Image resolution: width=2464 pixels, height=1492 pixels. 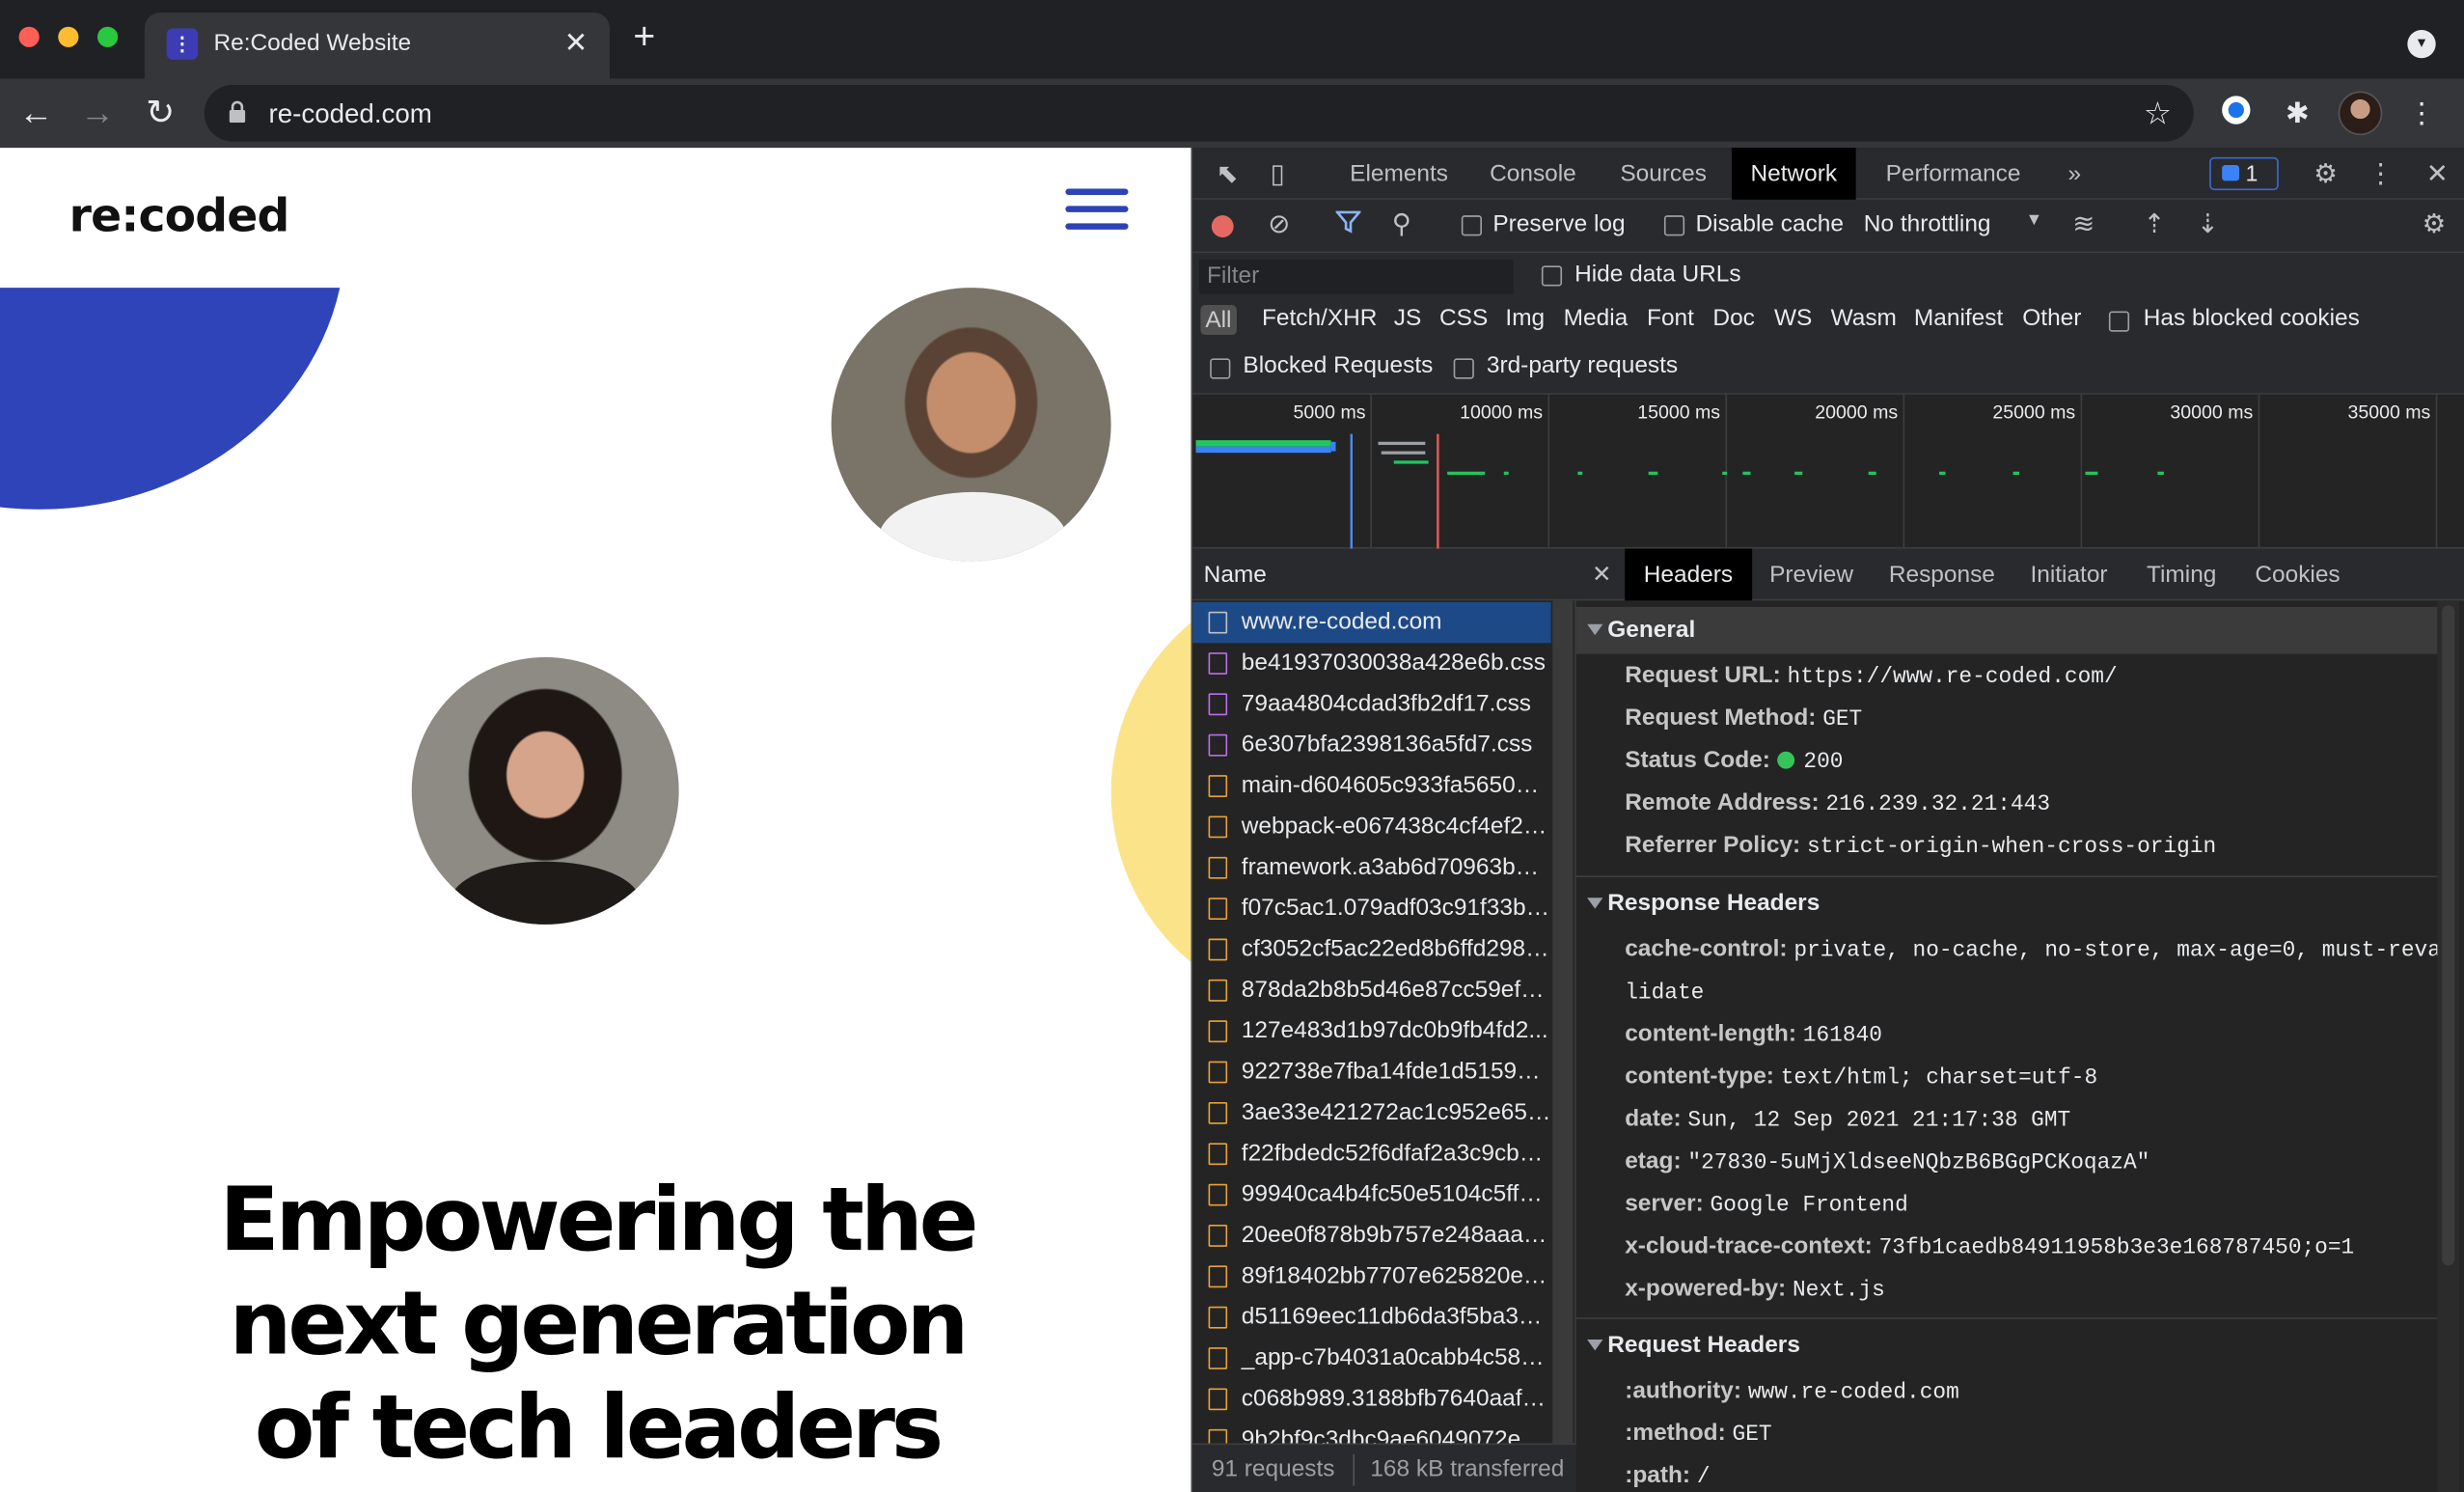 What do you see at coordinates (644, 37) in the screenshot?
I see `new-tab-button: +` at bounding box center [644, 37].